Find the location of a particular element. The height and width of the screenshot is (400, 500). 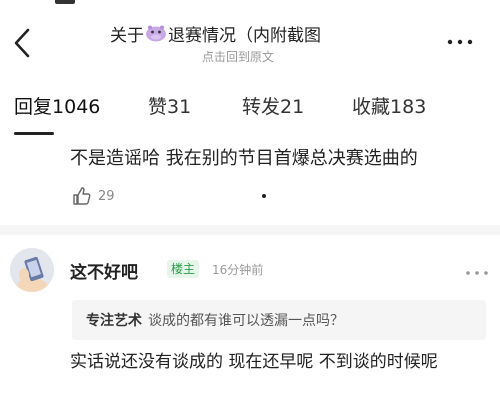

chevron-left-icon is located at coordinates (22, 43).